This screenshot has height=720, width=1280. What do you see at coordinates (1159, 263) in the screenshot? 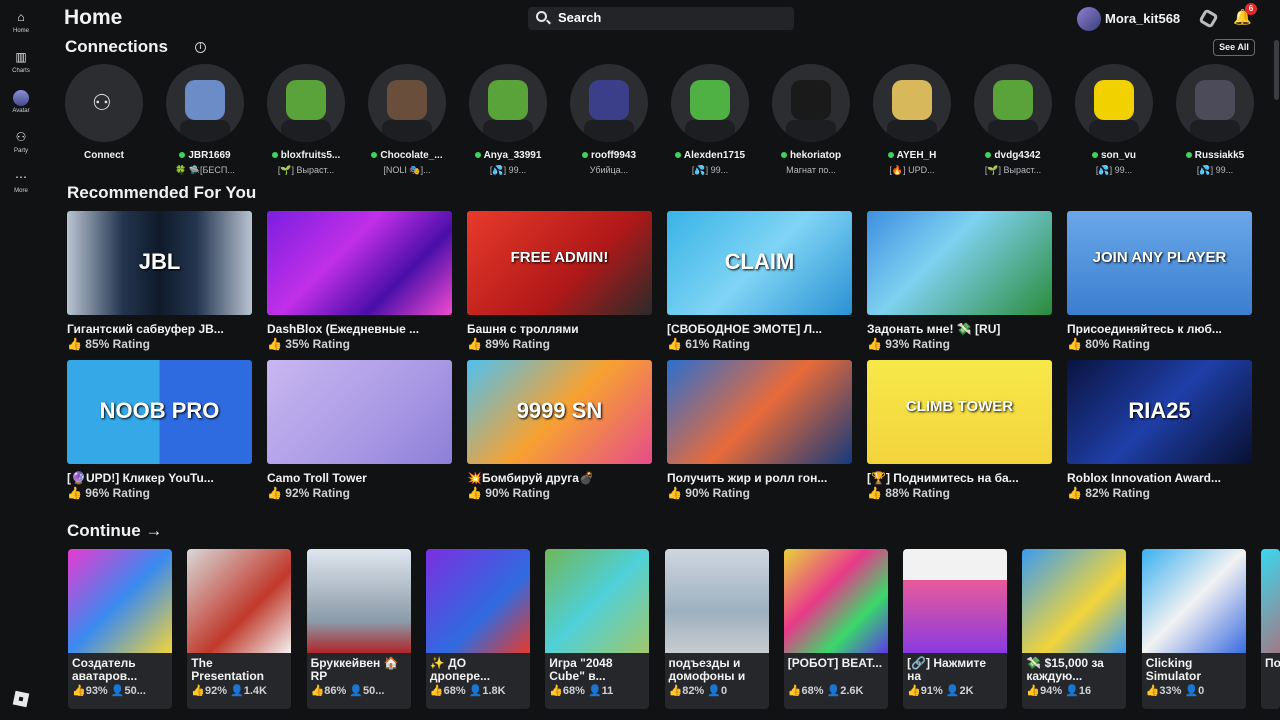
I see `game-thumbnail: JOIN ANY PLAYER` at bounding box center [1159, 263].